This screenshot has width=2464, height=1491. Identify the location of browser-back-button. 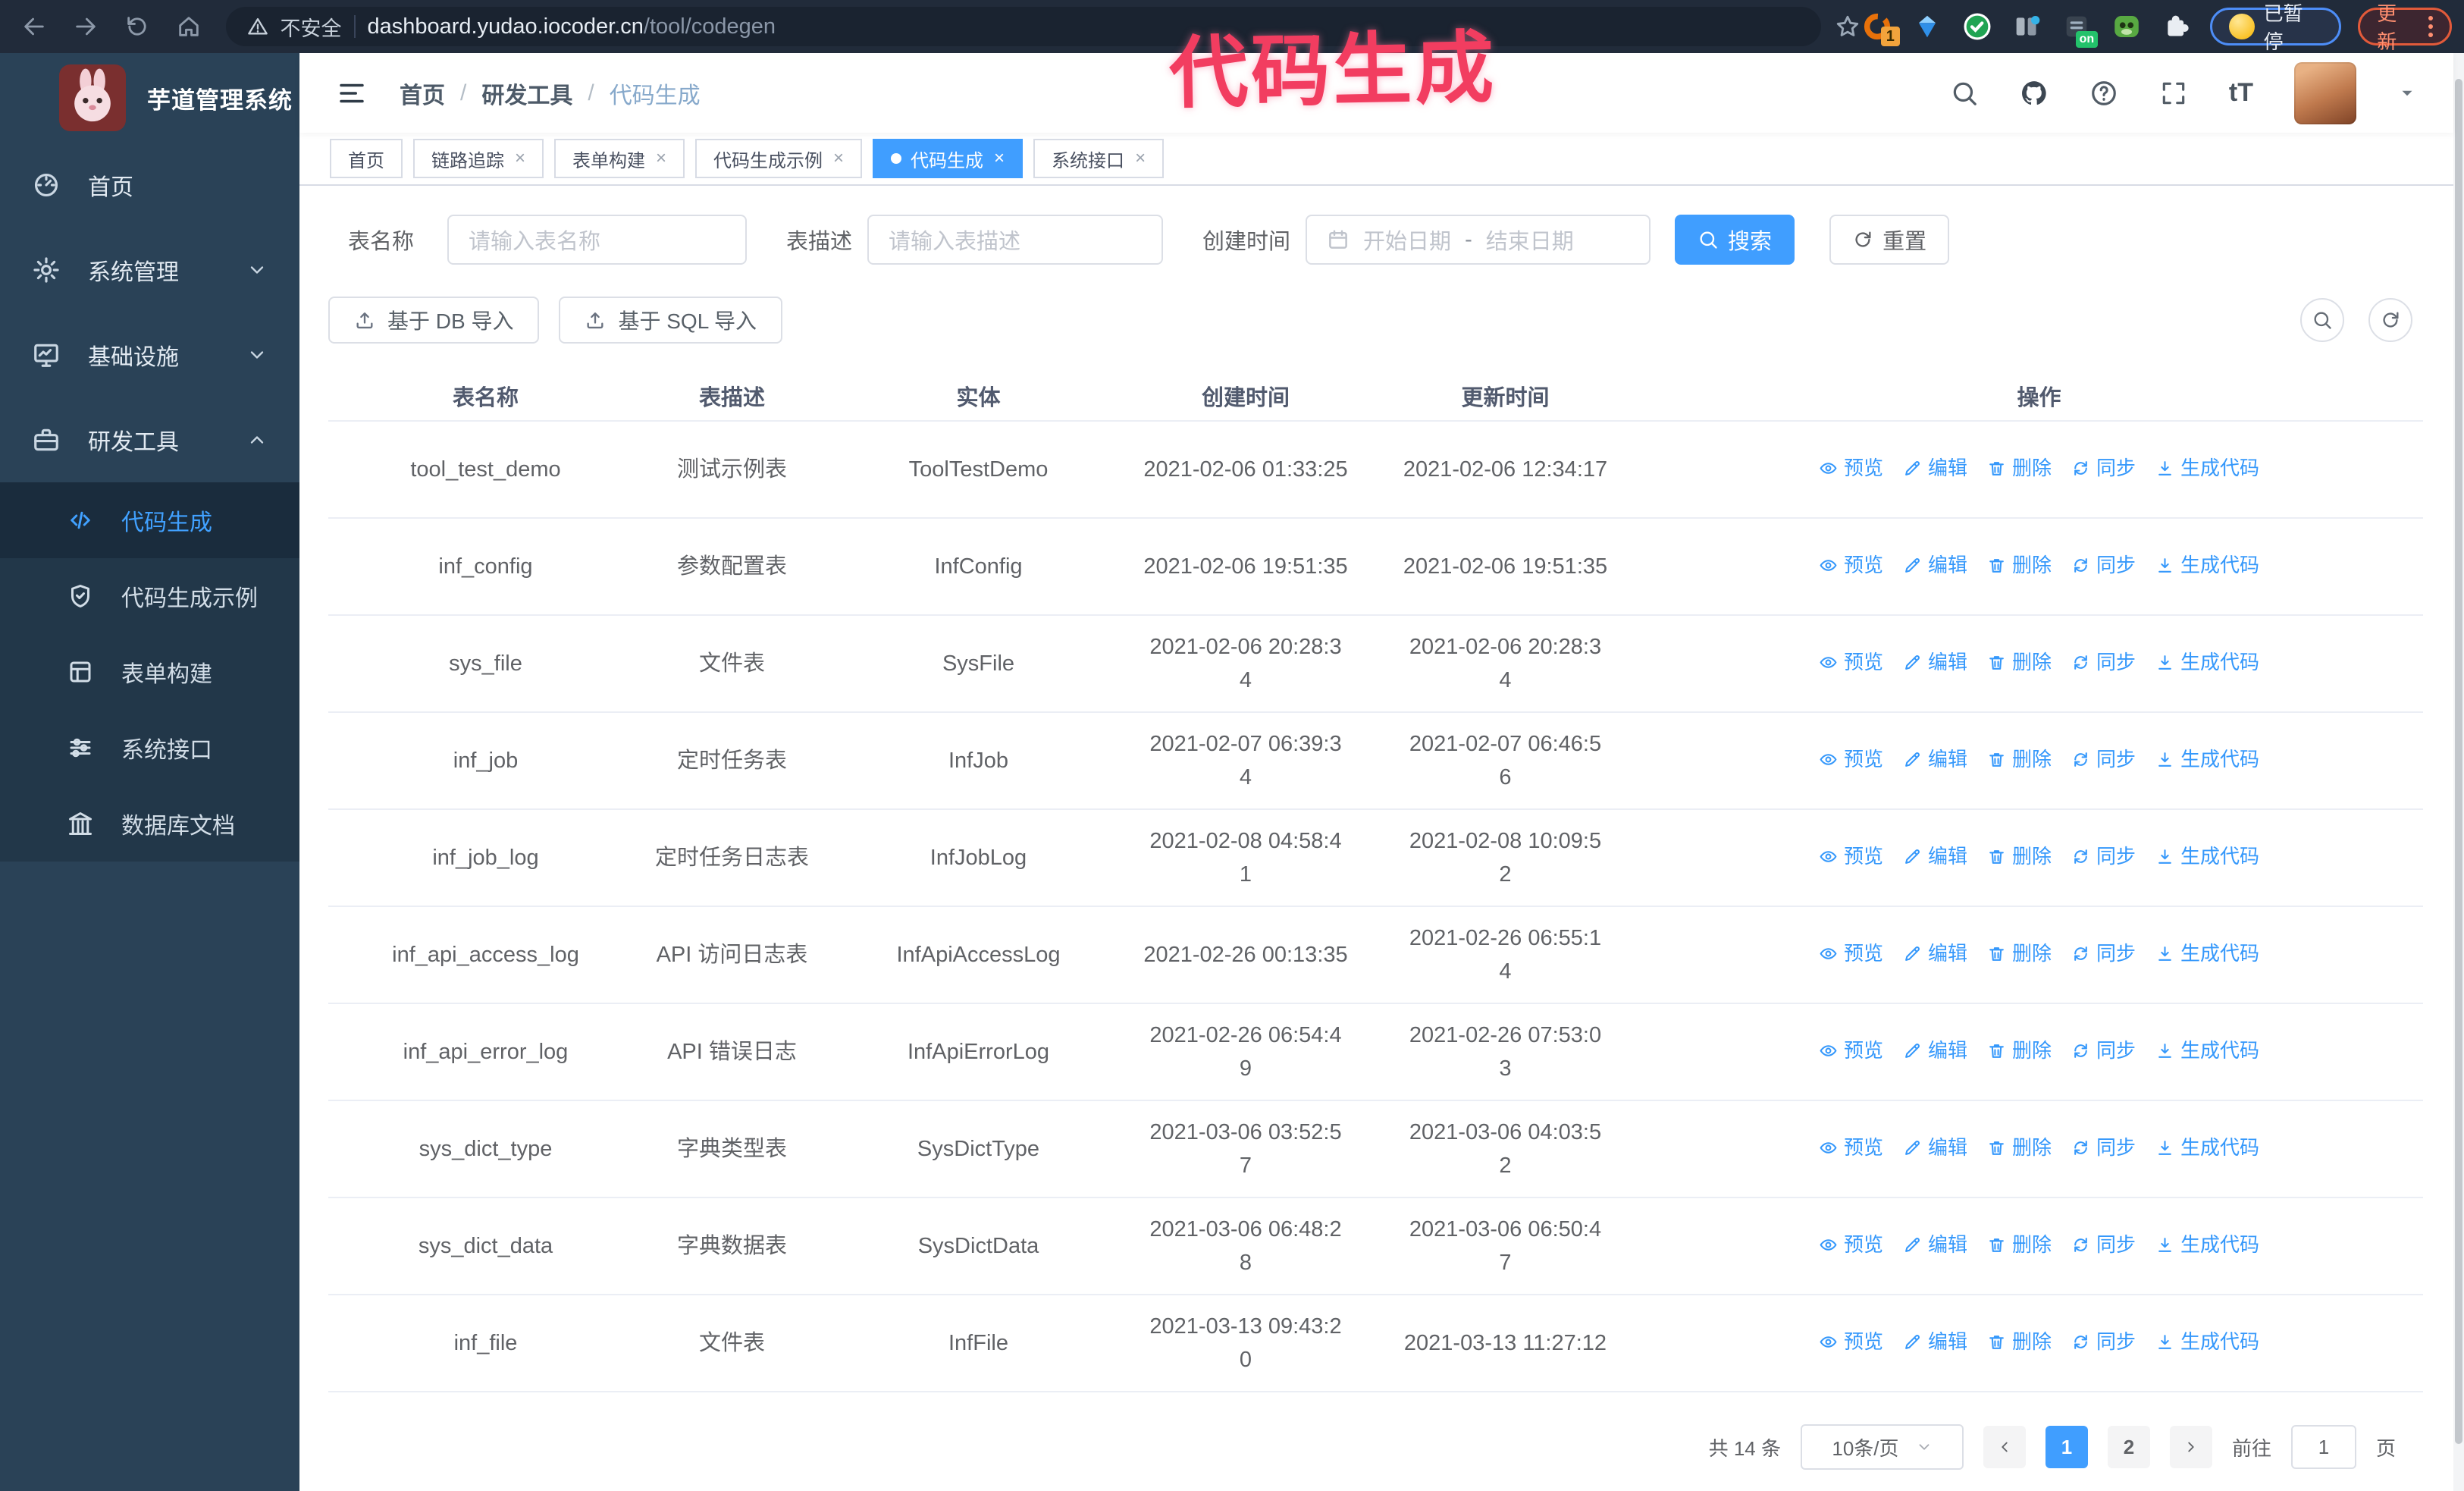
(35, 26).